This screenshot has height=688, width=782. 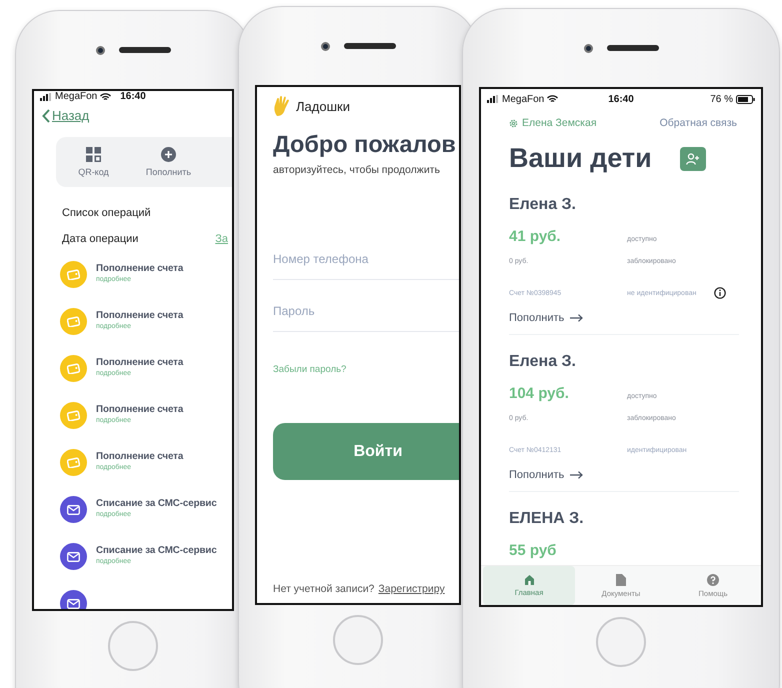 I want to click on page-title: Ваши дети, so click(x=580, y=158).